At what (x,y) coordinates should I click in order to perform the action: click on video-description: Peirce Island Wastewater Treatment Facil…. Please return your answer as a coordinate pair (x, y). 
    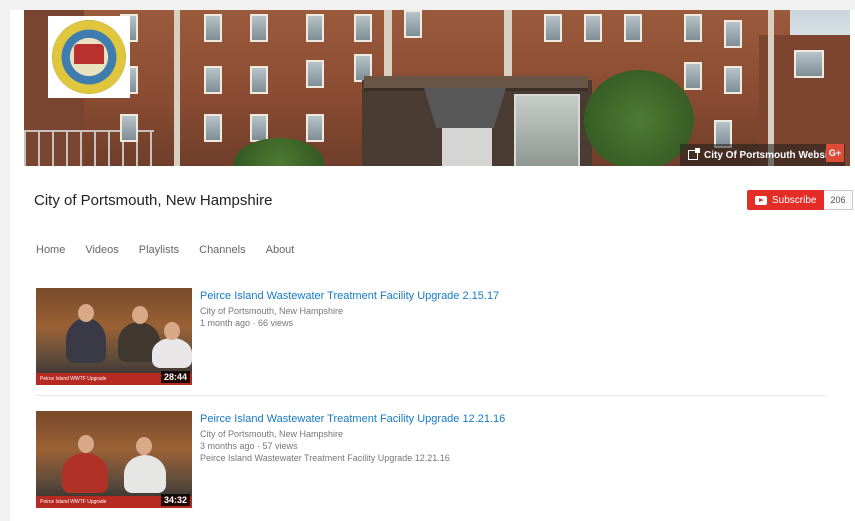
    Looking at the image, I should click on (325, 458).